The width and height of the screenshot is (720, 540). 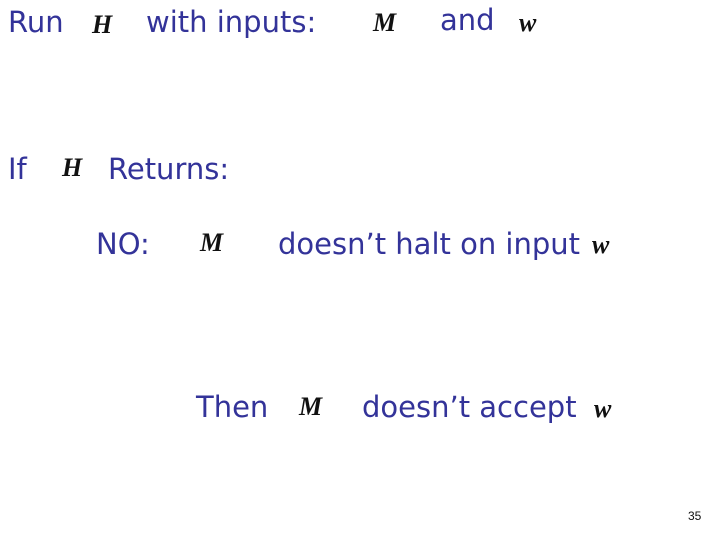 I want to click on then-label: Then, so click(x=232, y=407).